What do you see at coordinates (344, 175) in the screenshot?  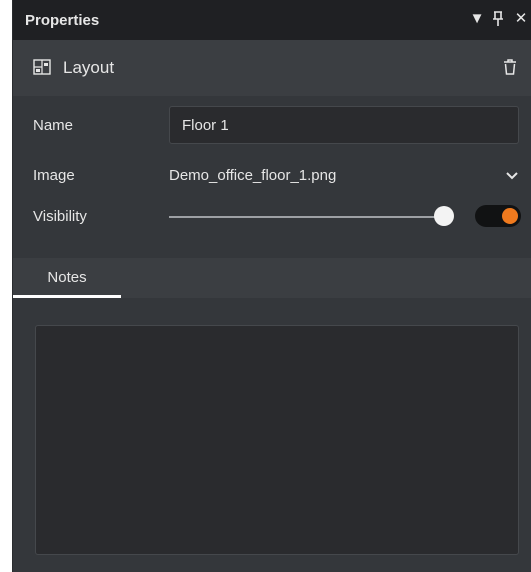 I see `image-dropdown: Demo_office_floor_1.png` at bounding box center [344, 175].